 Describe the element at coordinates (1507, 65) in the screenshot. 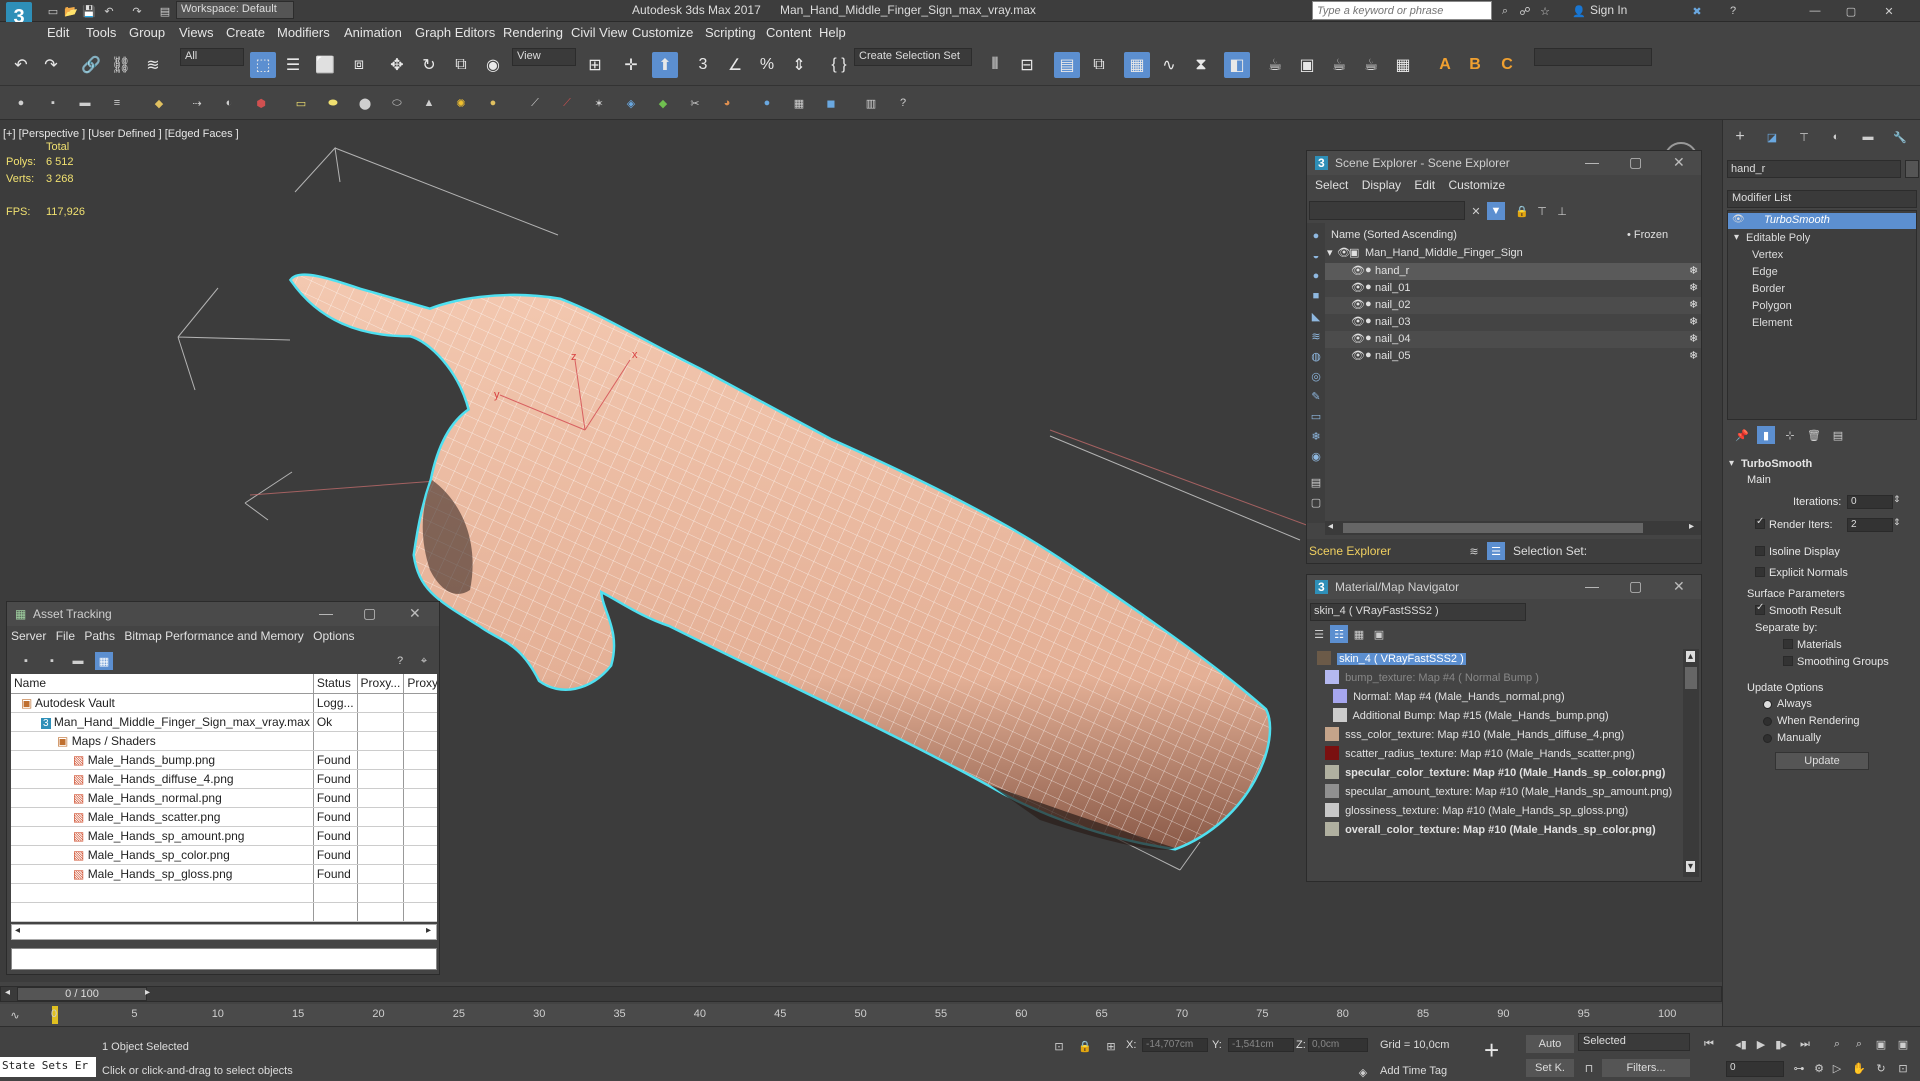

I see `vray-c-icon: C` at that location.